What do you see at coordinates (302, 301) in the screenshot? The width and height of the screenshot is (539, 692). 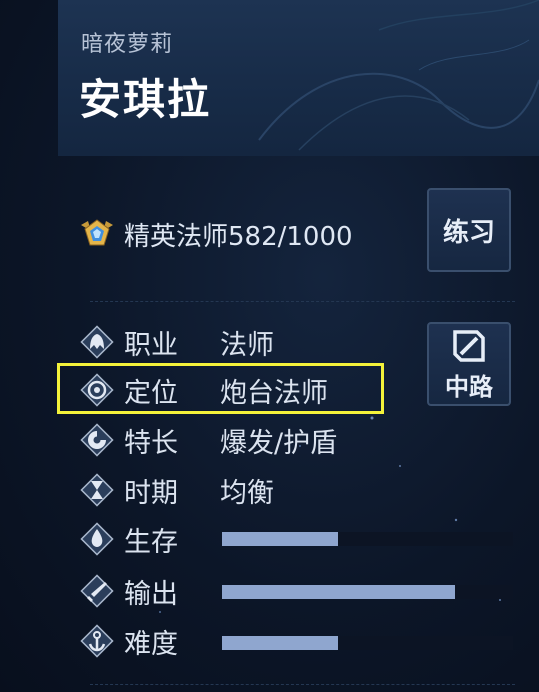 I see `divider-top` at bounding box center [302, 301].